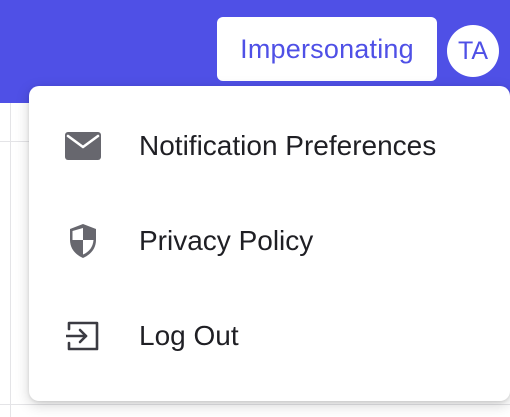 The width and height of the screenshot is (510, 417). I want to click on user-avatar: TA, so click(473, 51).